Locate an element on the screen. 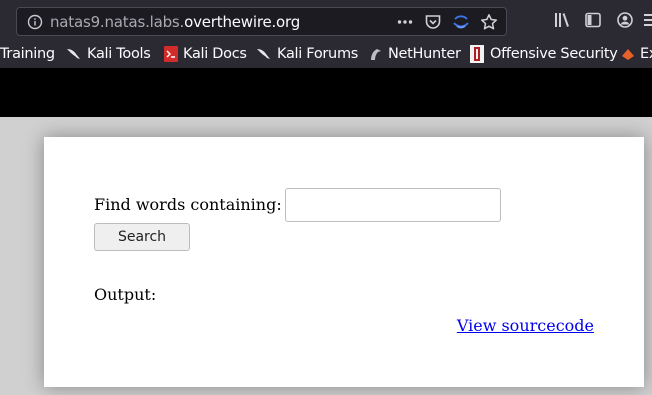  bookmark-nethunter: NetHunter is located at coordinates (415, 54).